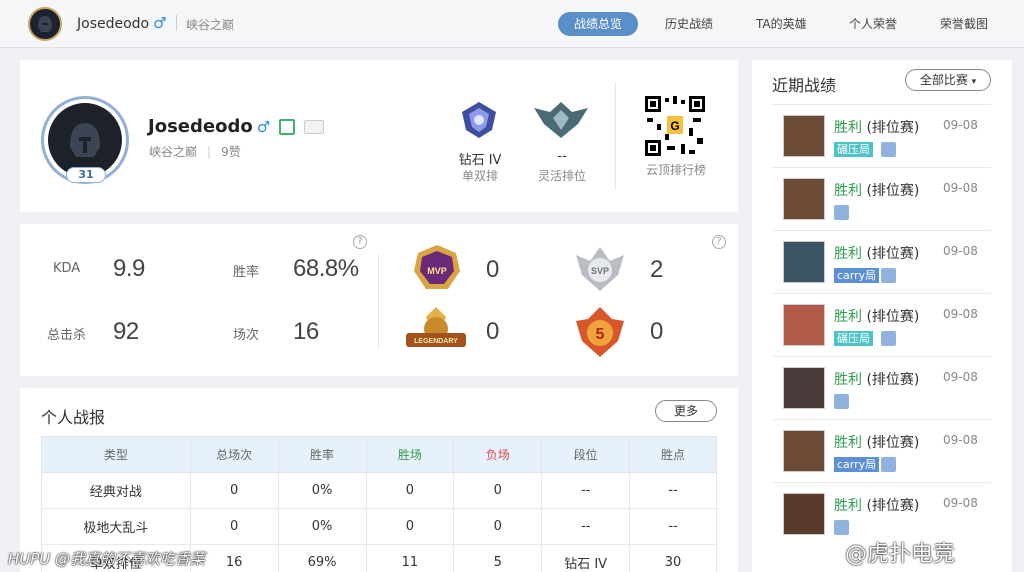 This screenshot has width=1024, height=572. Describe the element at coordinates (287, 127) in the screenshot. I see `copy-icon` at that location.